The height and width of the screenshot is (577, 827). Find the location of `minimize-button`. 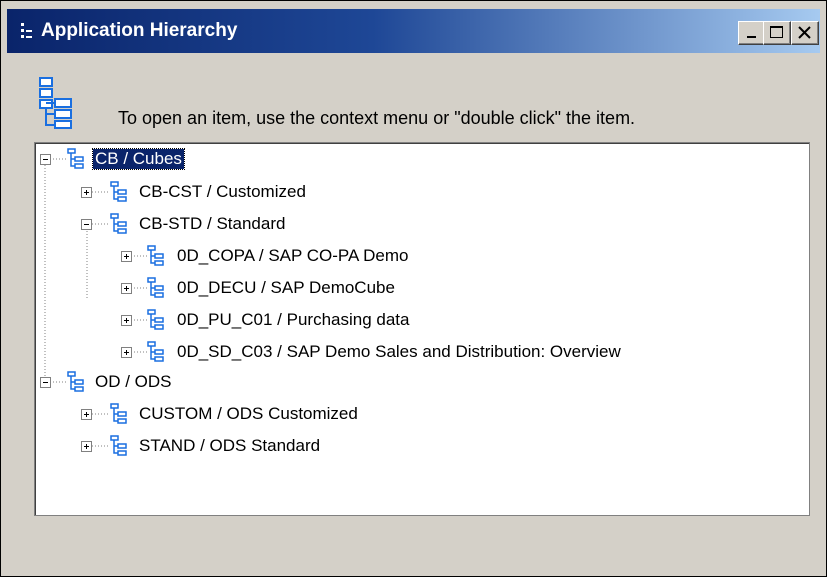

minimize-button is located at coordinates (752, 33).